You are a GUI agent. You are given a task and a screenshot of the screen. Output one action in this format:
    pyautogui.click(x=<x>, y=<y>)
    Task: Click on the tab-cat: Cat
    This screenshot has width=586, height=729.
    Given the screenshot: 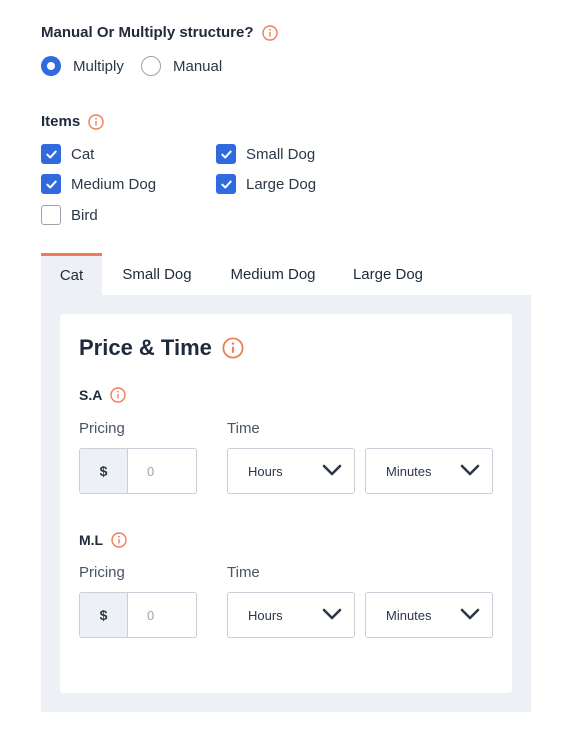 What is the action you would take?
    pyautogui.click(x=71, y=274)
    